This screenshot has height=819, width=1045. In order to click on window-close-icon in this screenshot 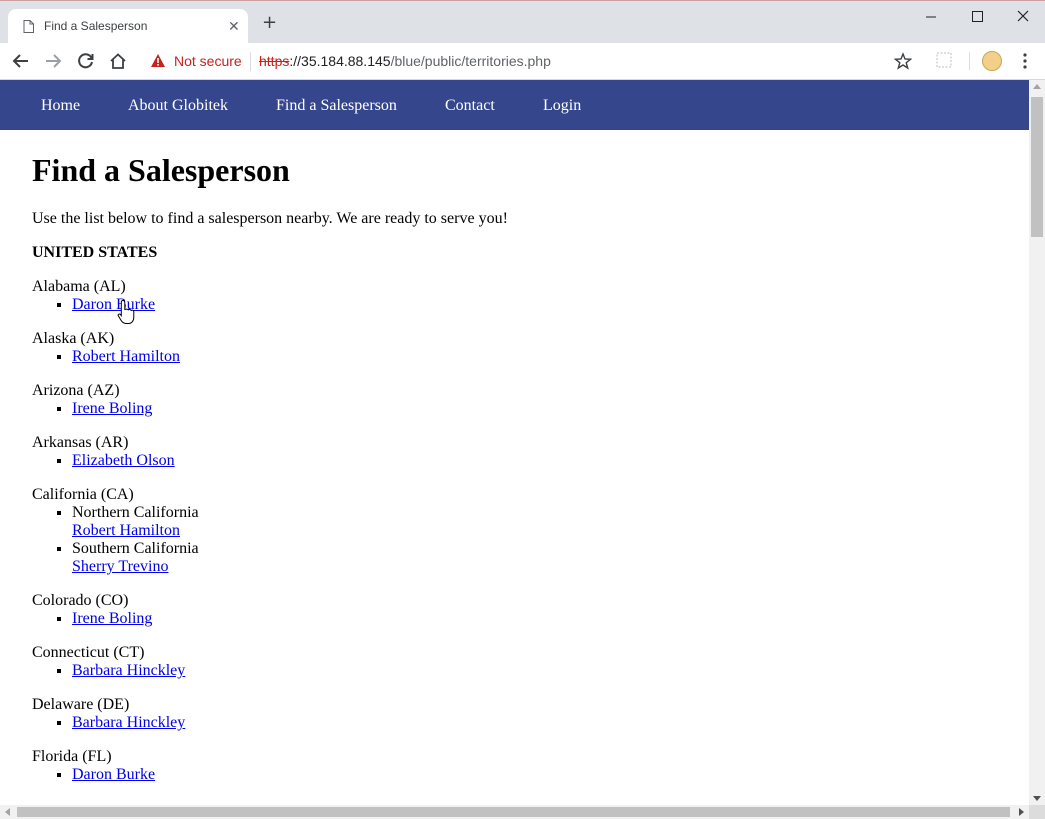, I will do `click(1023, 17)`.